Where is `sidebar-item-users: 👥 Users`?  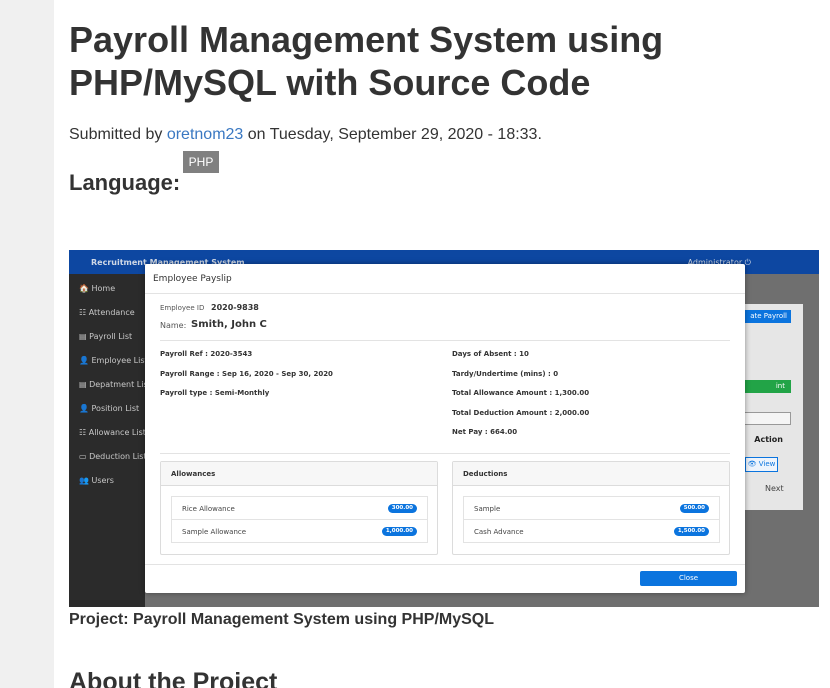 sidebar-item-users: 👥 Users is located at coordinates (96, 480).